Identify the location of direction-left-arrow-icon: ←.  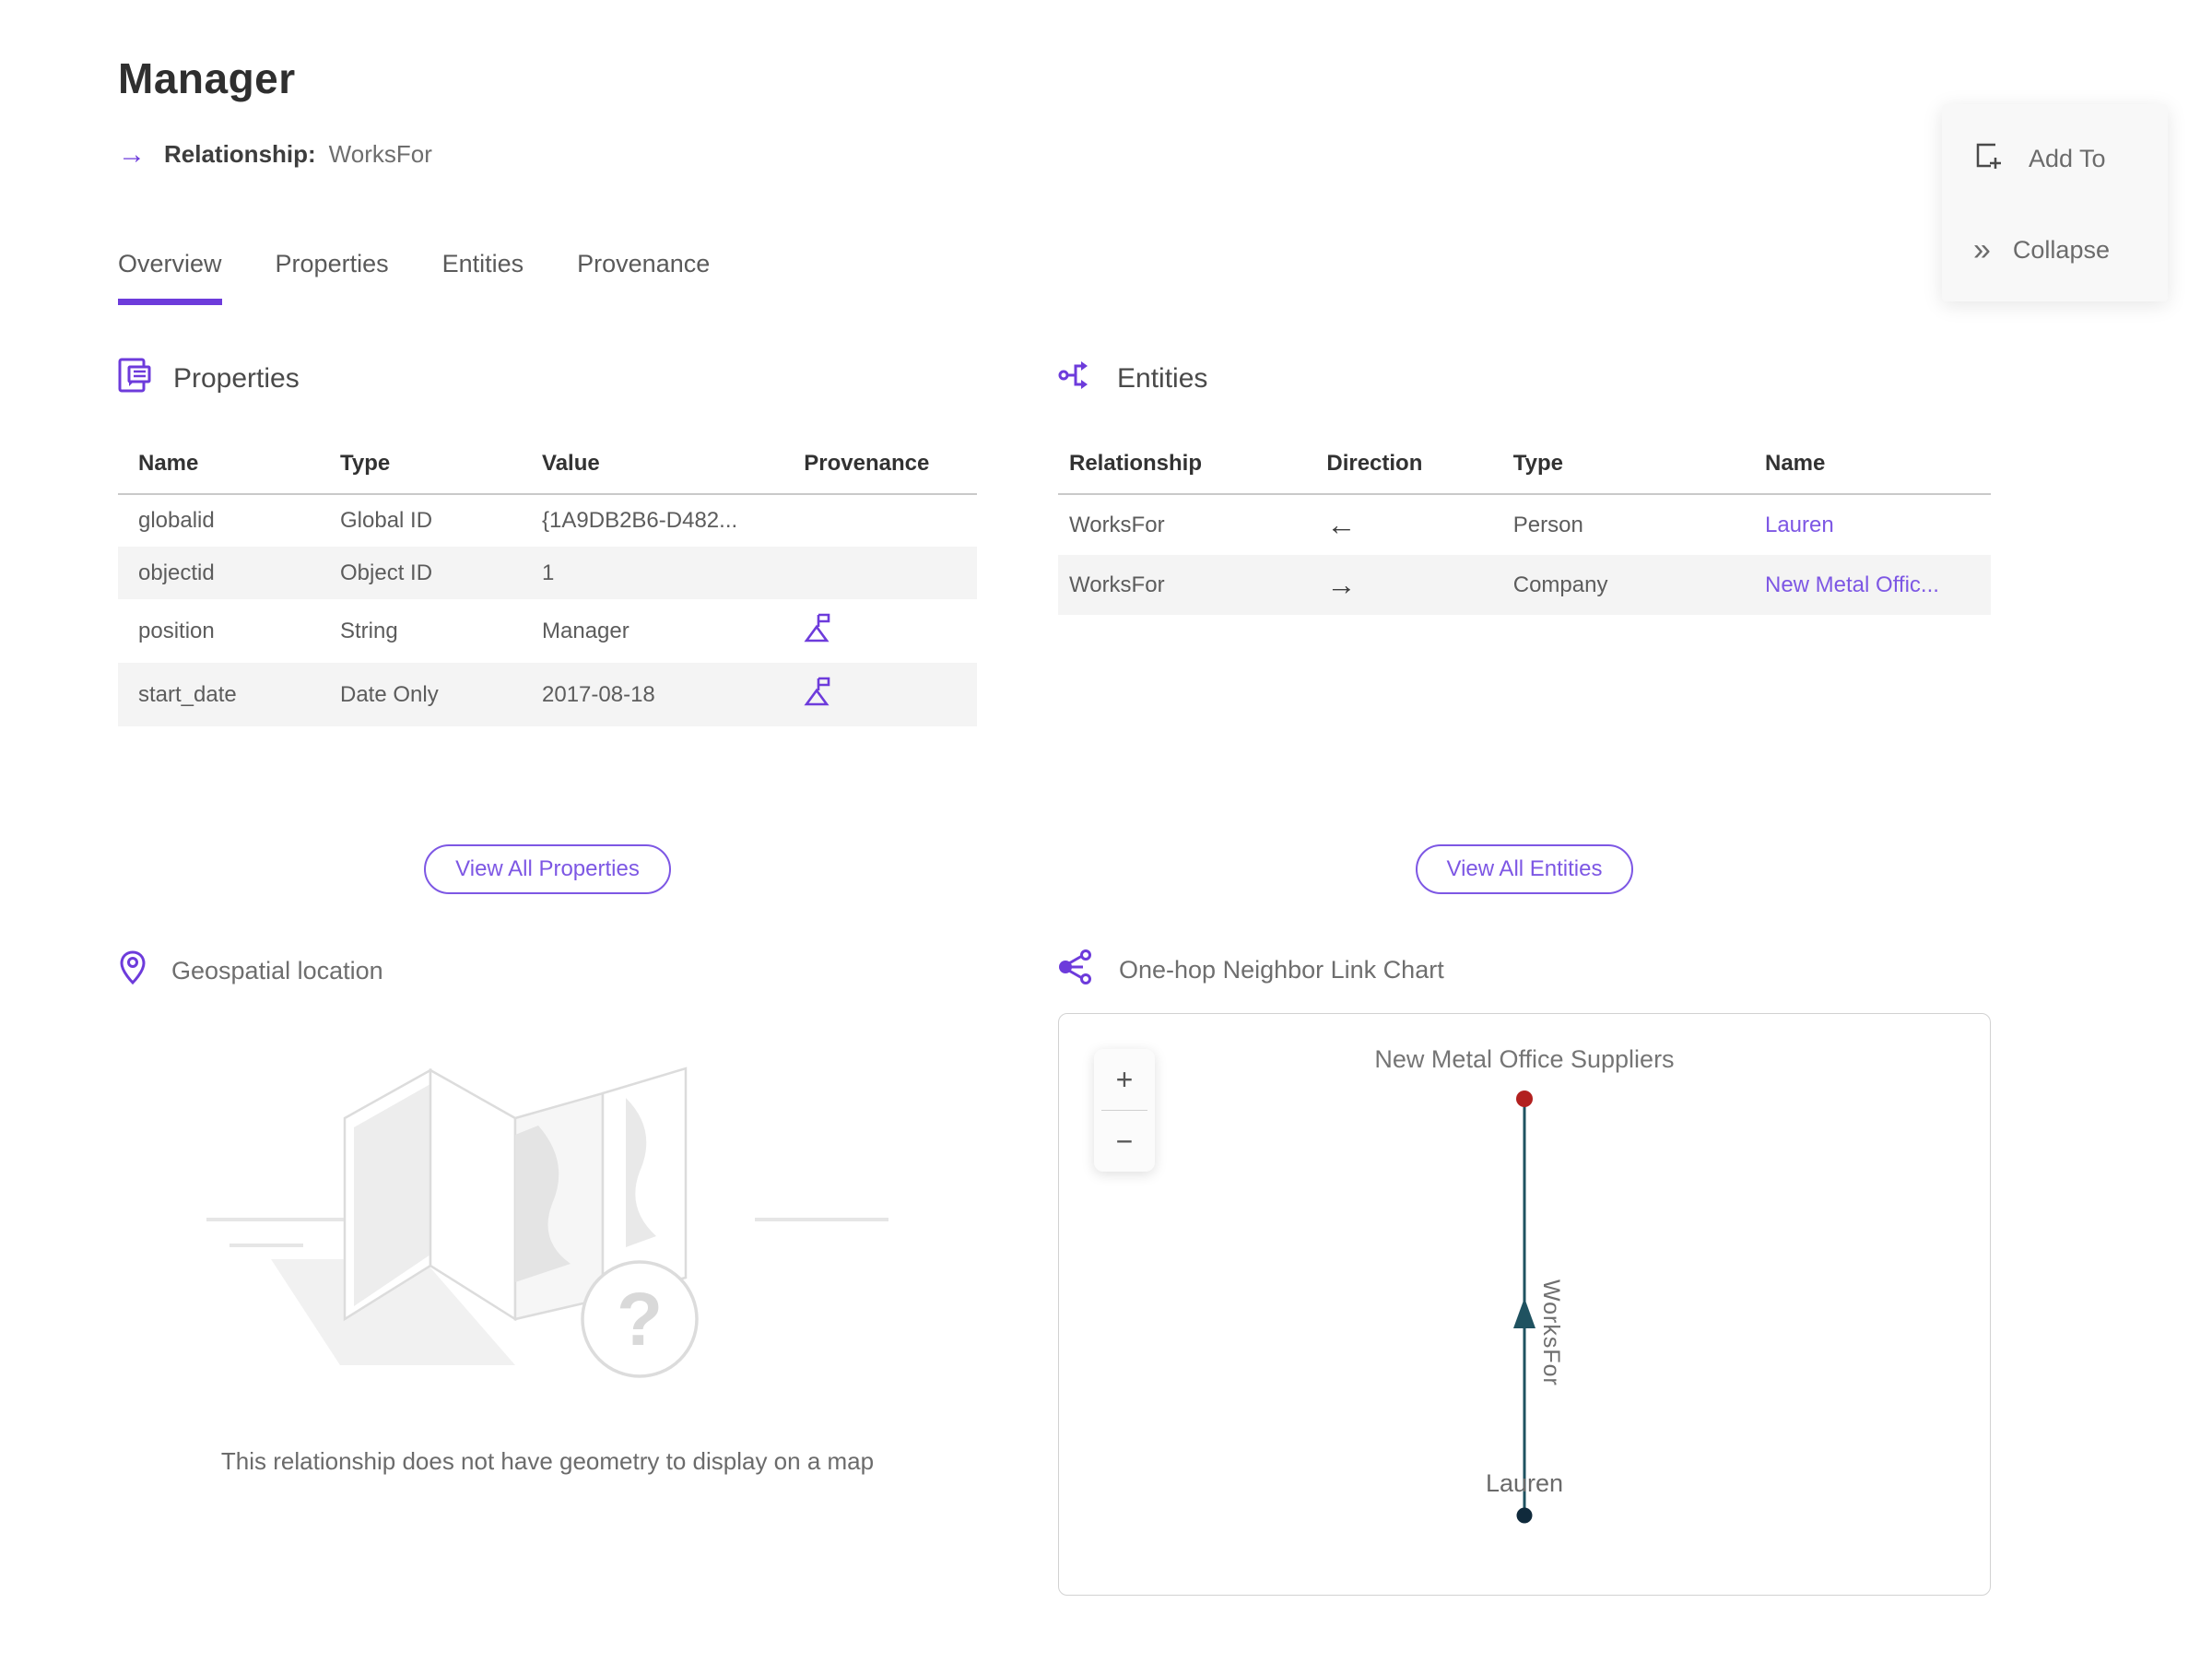
(1341, 525).